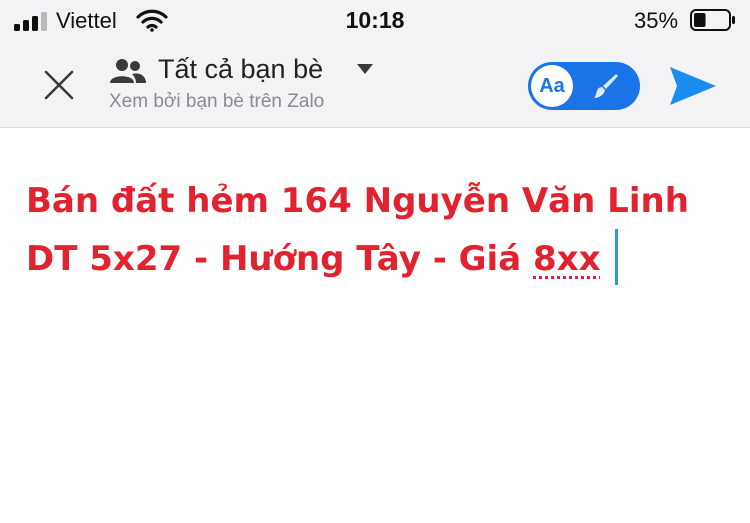  I want to click on audience-subtitle: Xem bởi bạn bè trên Zalo, so click(217, 101).